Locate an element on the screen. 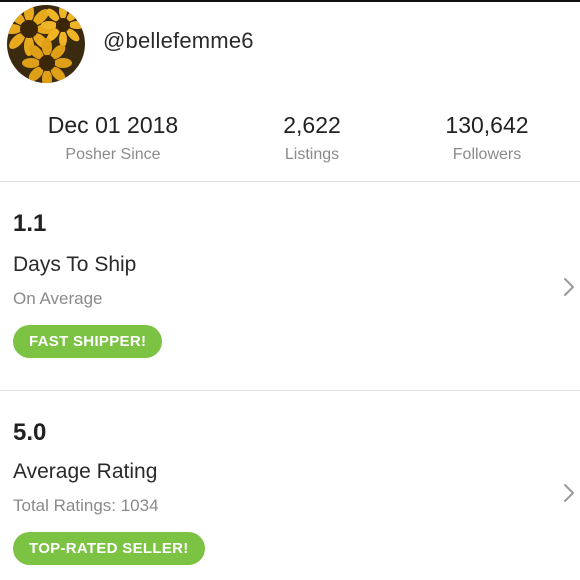 This screenshot has height=580, width=580. stat-label: Followers is located at coordinates (487, 154).